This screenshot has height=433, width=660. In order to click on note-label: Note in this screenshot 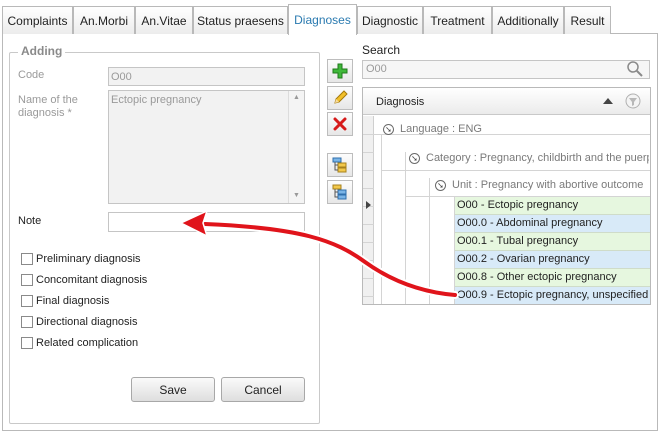, I will do `click(30, 221)`.